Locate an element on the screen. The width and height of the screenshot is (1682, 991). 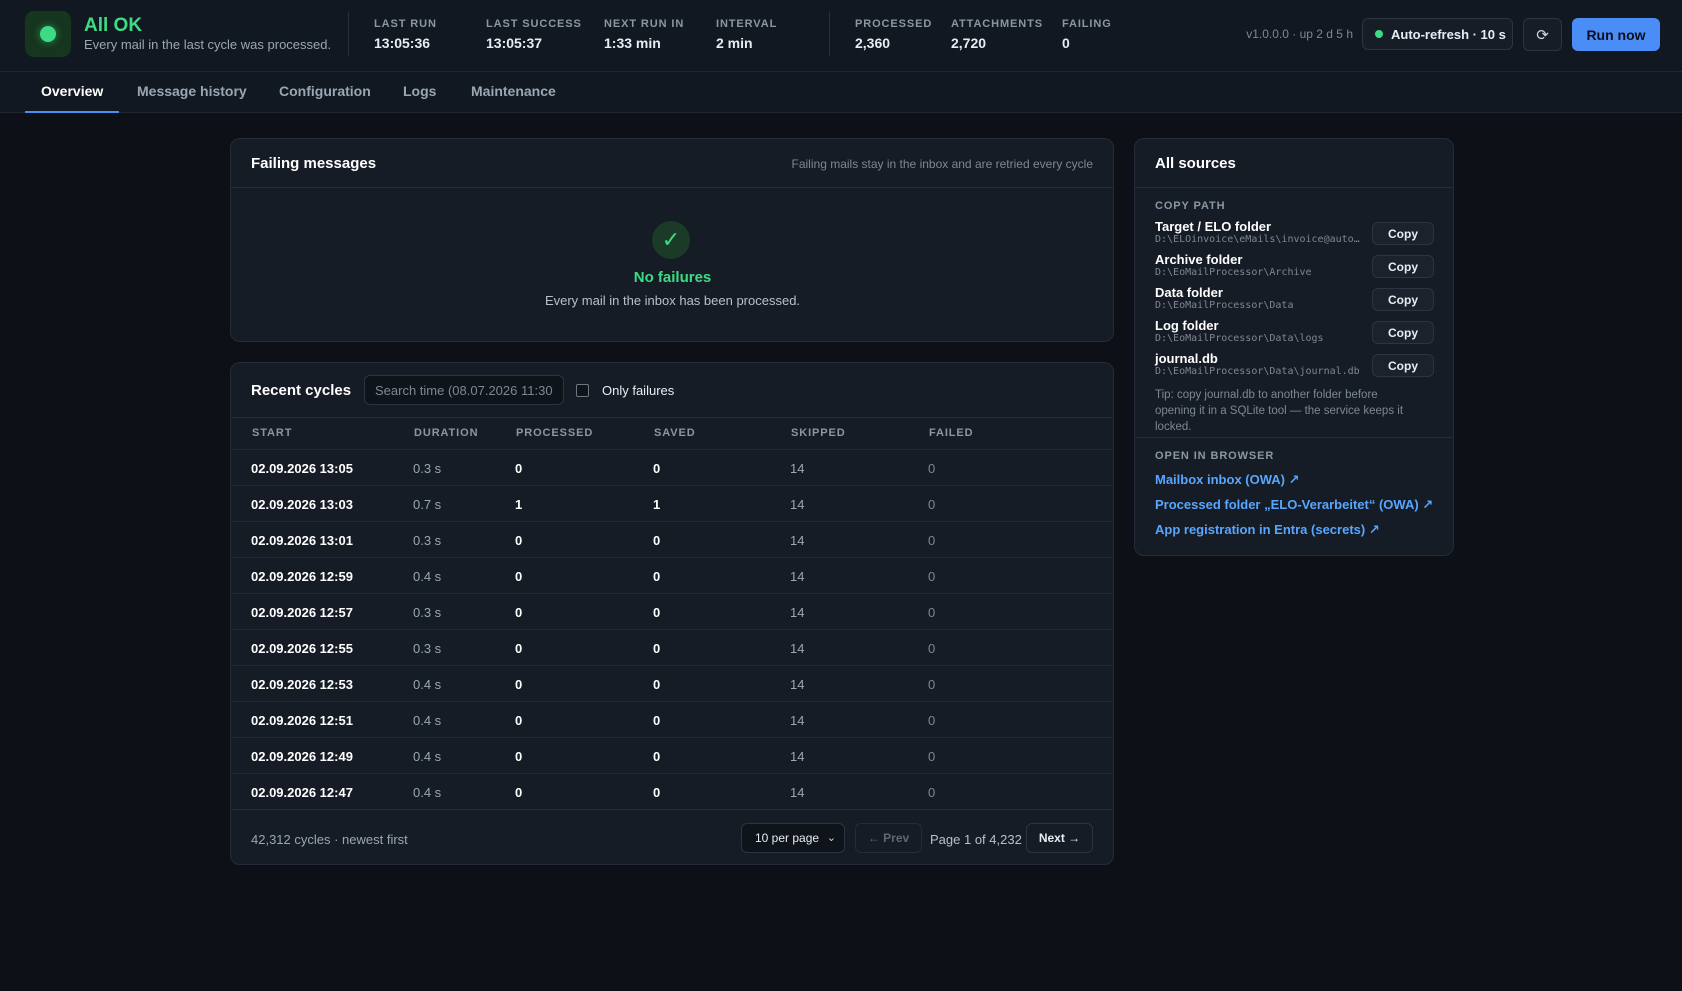
cycle-search-input is located at coordinates (464, 390).